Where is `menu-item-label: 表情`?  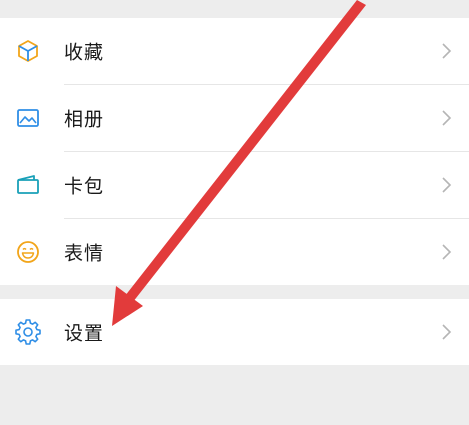 menu-item-label: 表情 is located at coordinates (84, 253).